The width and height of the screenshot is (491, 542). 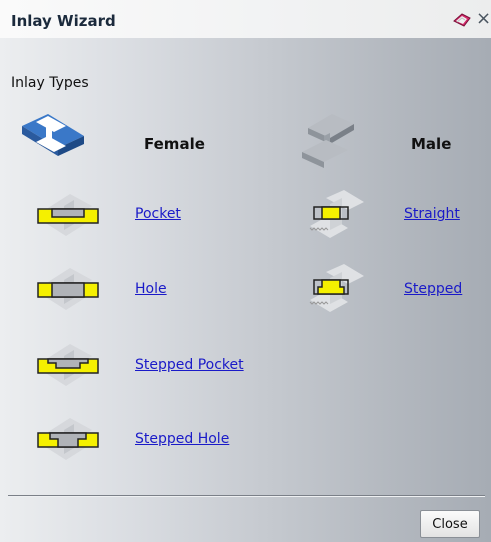 What do you see at coordinates (68, 366) in the screenshot?
I see `stepped-pocket-icon` at bounding box center [68, 366].